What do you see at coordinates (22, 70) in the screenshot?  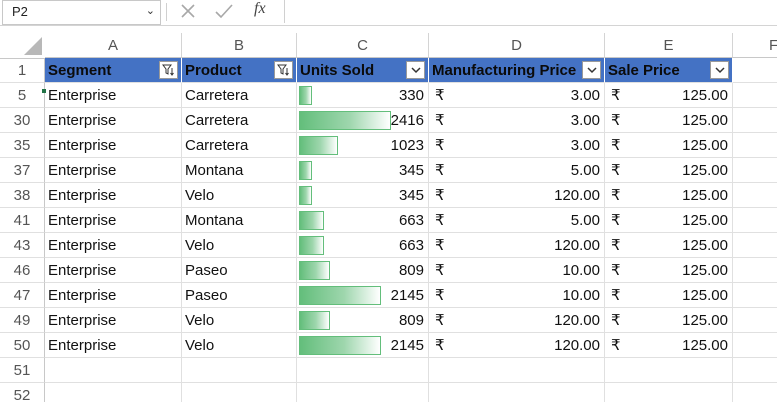 I see `row-header: 1` at bounding box center [22, 70].